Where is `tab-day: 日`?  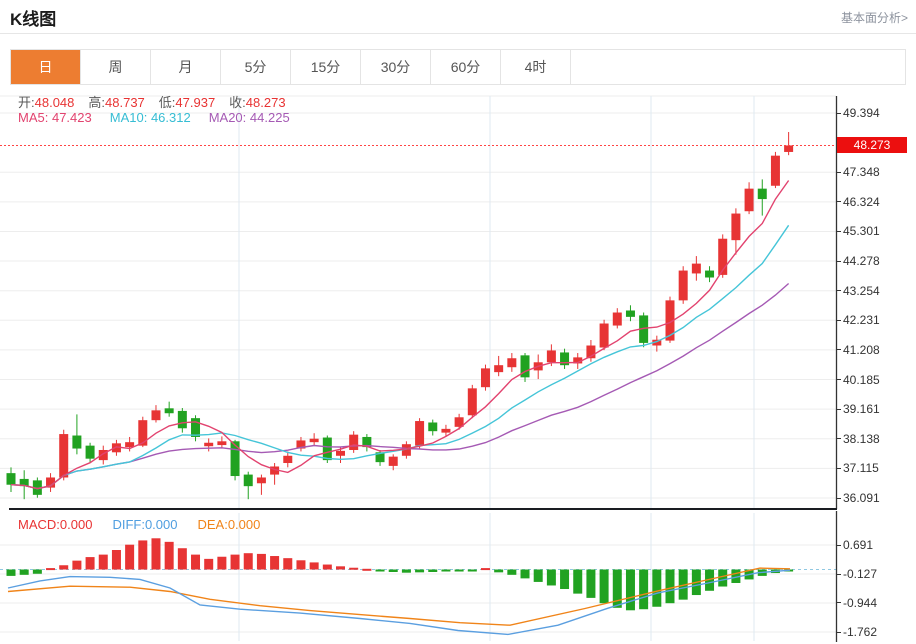
tab-day: 日 is located at coordinates (46, 67).